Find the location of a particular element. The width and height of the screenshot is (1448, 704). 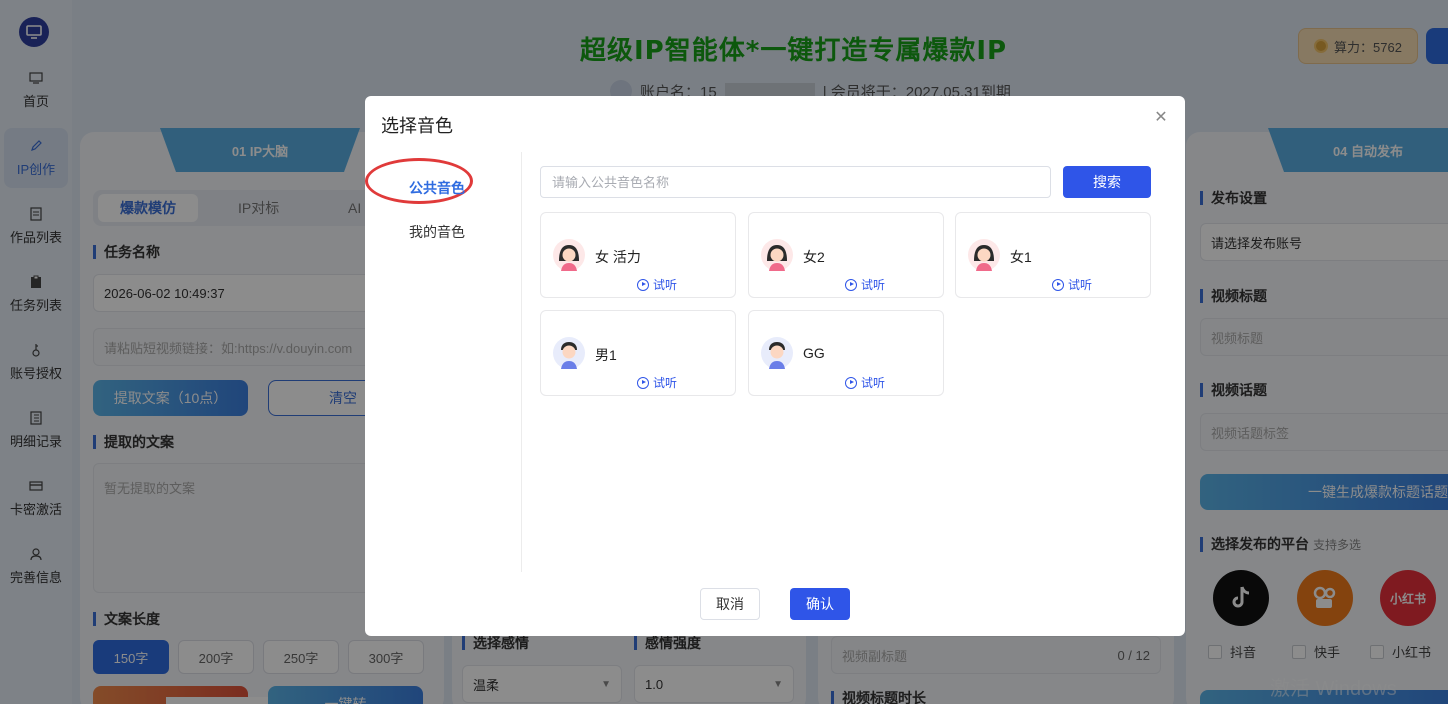

voice-name: 女2 is located at coordinates (814, 257).